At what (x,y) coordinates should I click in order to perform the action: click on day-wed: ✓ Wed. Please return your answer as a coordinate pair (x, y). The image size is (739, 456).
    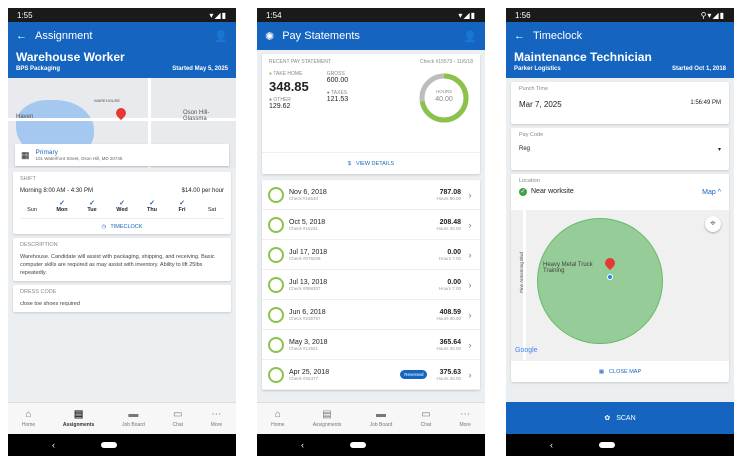
    Looking at the image, I should click on (122, 206).